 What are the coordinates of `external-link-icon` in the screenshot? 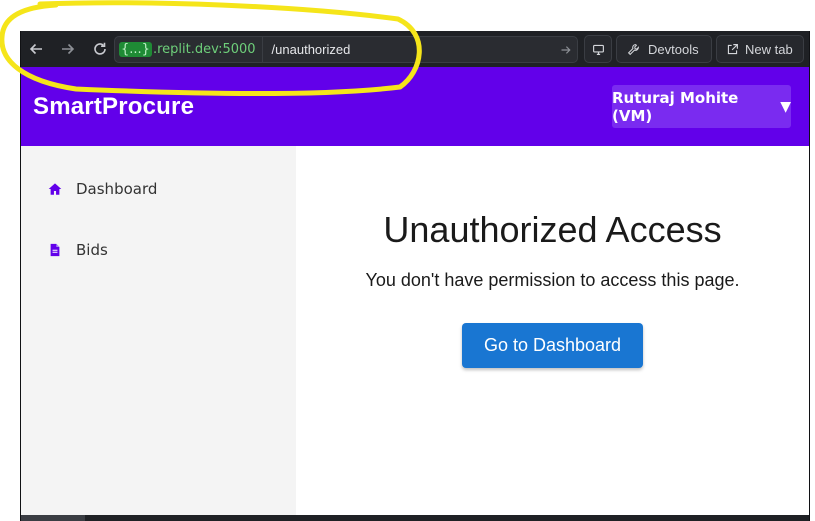 It's located at (732, 48).